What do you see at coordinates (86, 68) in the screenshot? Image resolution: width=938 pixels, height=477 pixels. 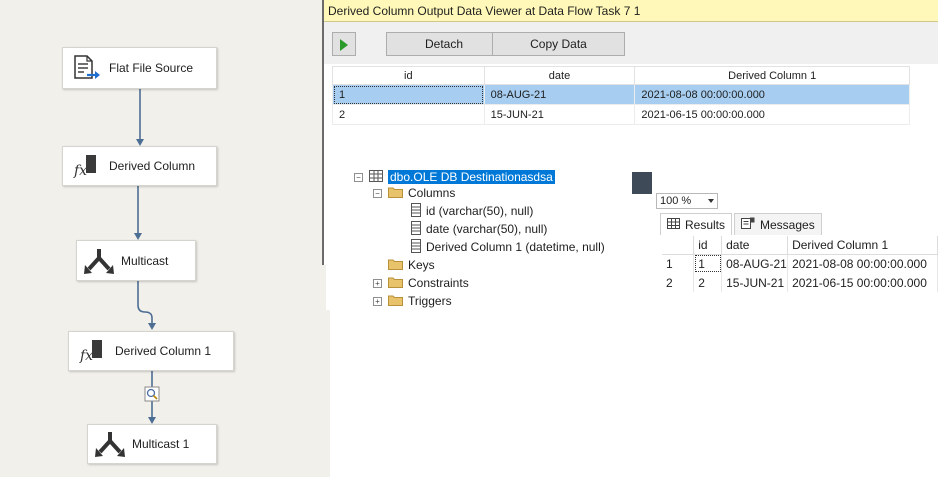 I see `flat-file-source-icon` at bounding box center [86, 68].